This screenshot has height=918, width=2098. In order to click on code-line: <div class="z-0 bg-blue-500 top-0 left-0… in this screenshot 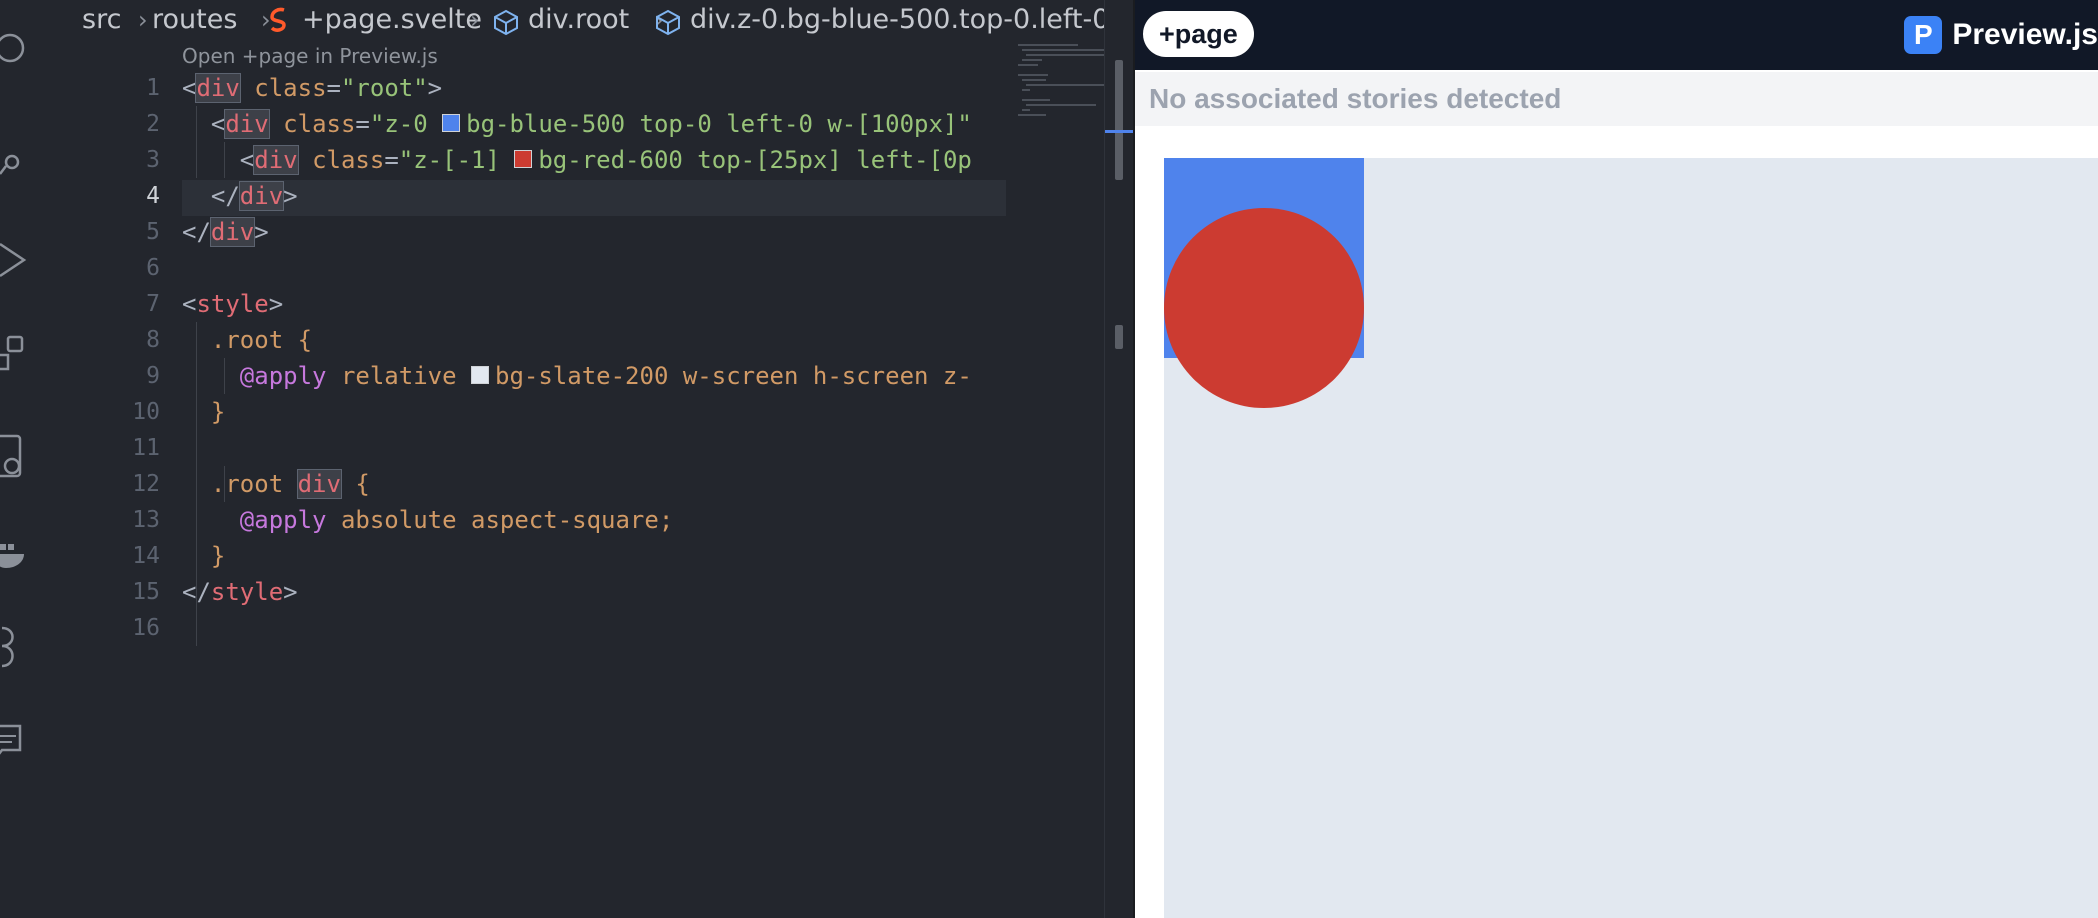, I will do `click(577, 124)`.